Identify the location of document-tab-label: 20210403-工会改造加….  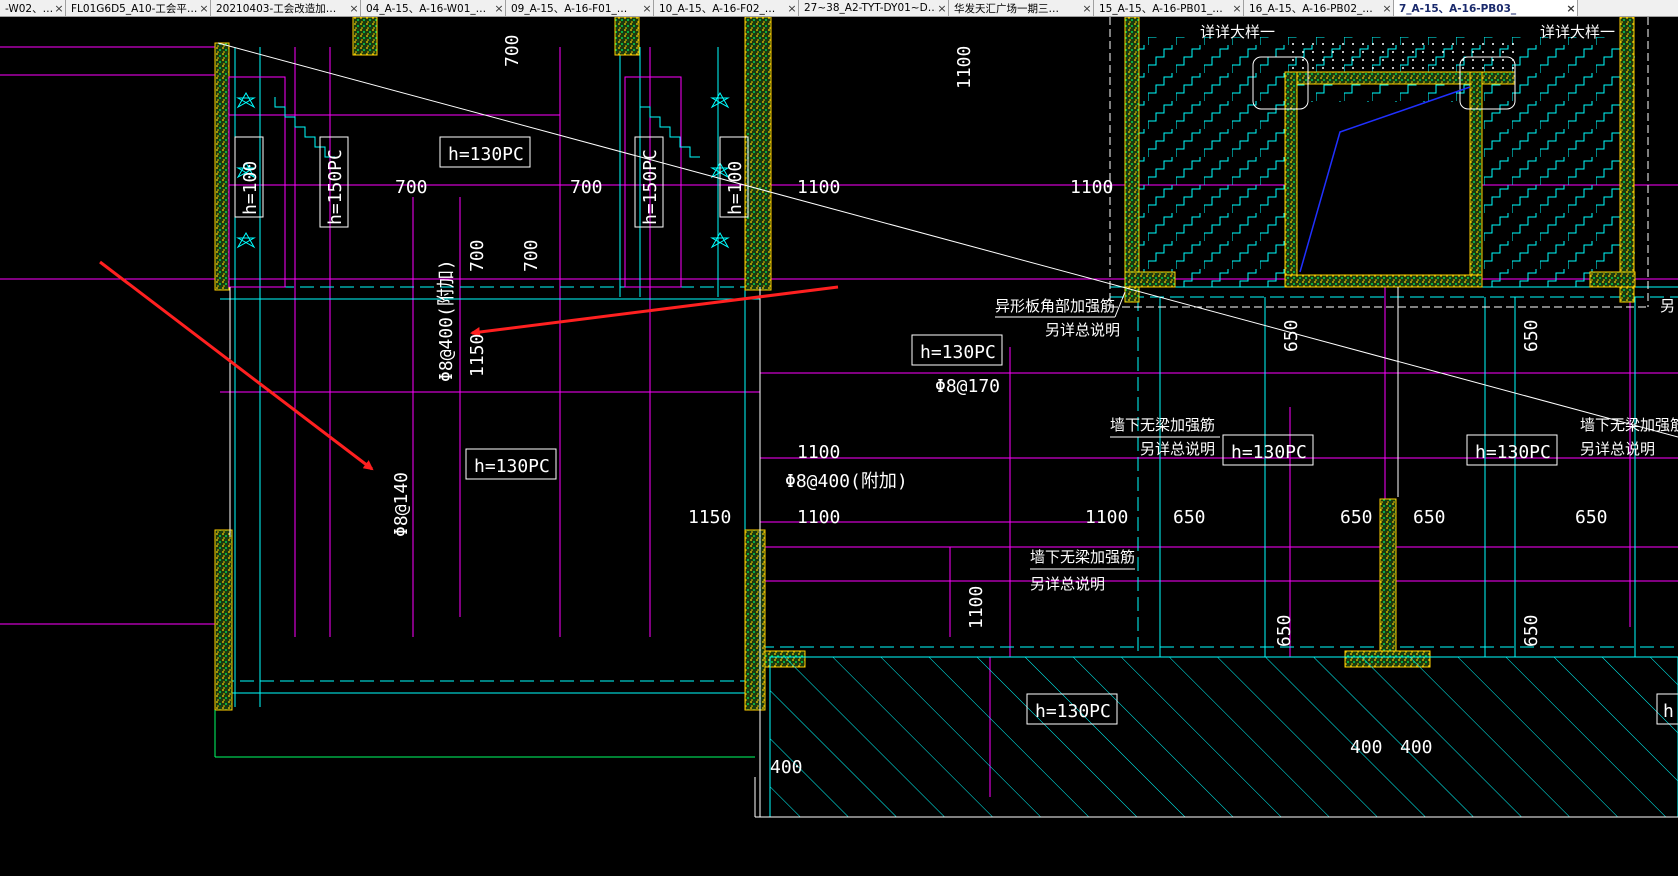
(276, 8).